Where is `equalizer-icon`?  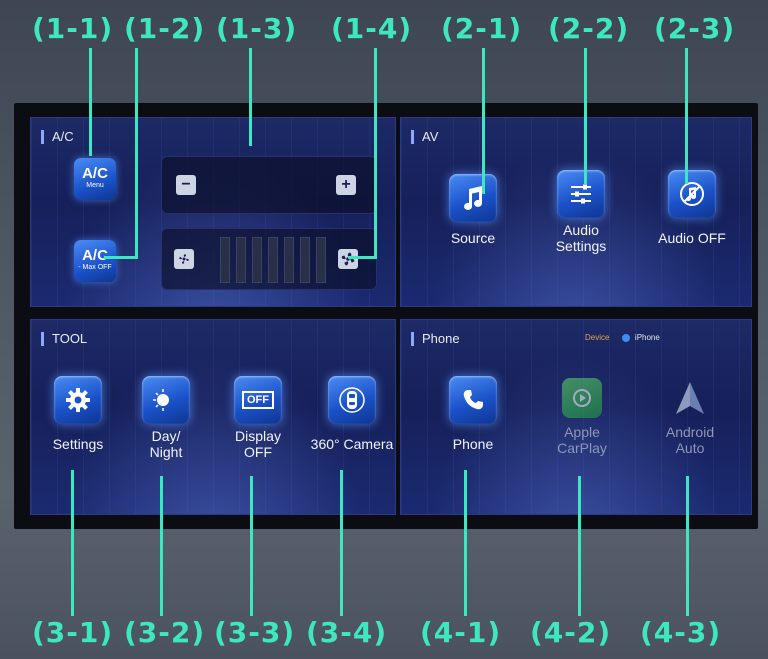
equalizer-icon is located at coordinates (581, 194).